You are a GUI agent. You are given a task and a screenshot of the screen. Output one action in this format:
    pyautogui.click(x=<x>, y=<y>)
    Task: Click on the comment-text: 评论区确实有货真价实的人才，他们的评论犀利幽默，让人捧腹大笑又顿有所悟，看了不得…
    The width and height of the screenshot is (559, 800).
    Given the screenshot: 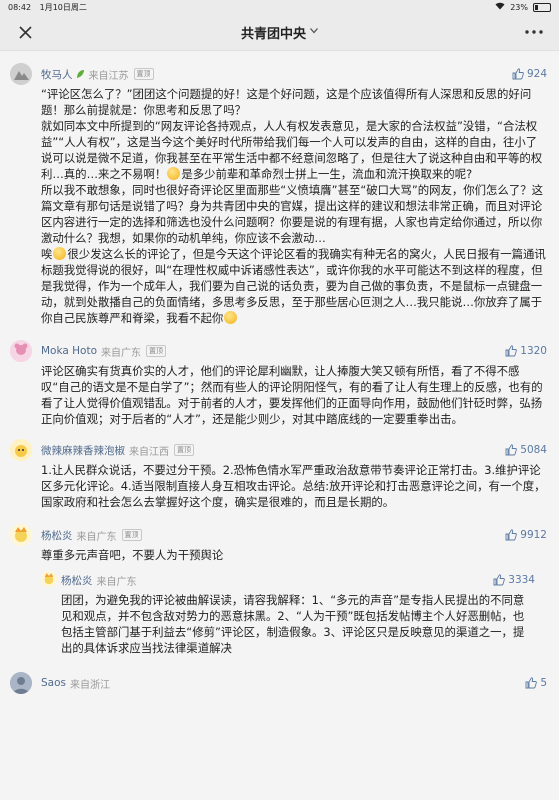 What is the action you would take?
    pyautogui.click(x=292, y=395)
    